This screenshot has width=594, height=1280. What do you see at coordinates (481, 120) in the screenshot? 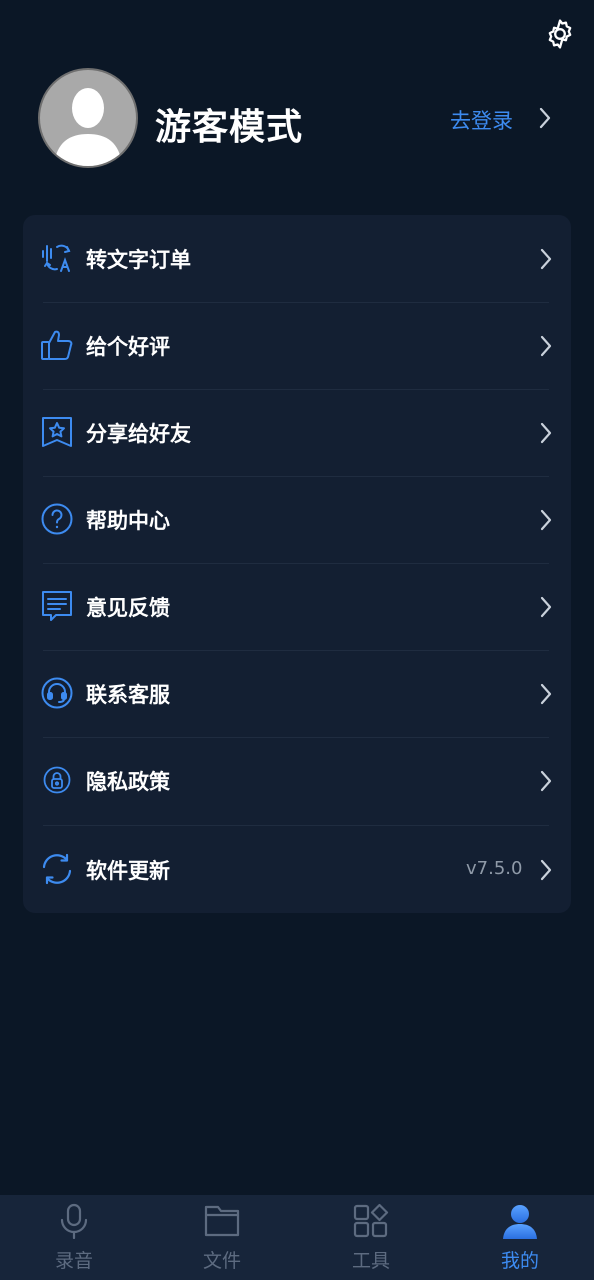
I see `login-link: 去登录` at bounding box center [481, 120].